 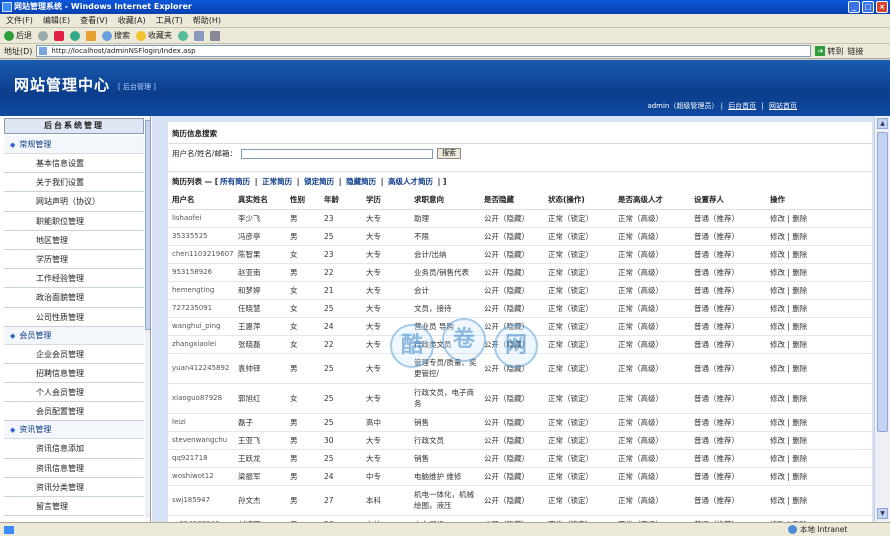 I want to click on page-scrollbar: ▲ ▼, so click(x=882, y=319).